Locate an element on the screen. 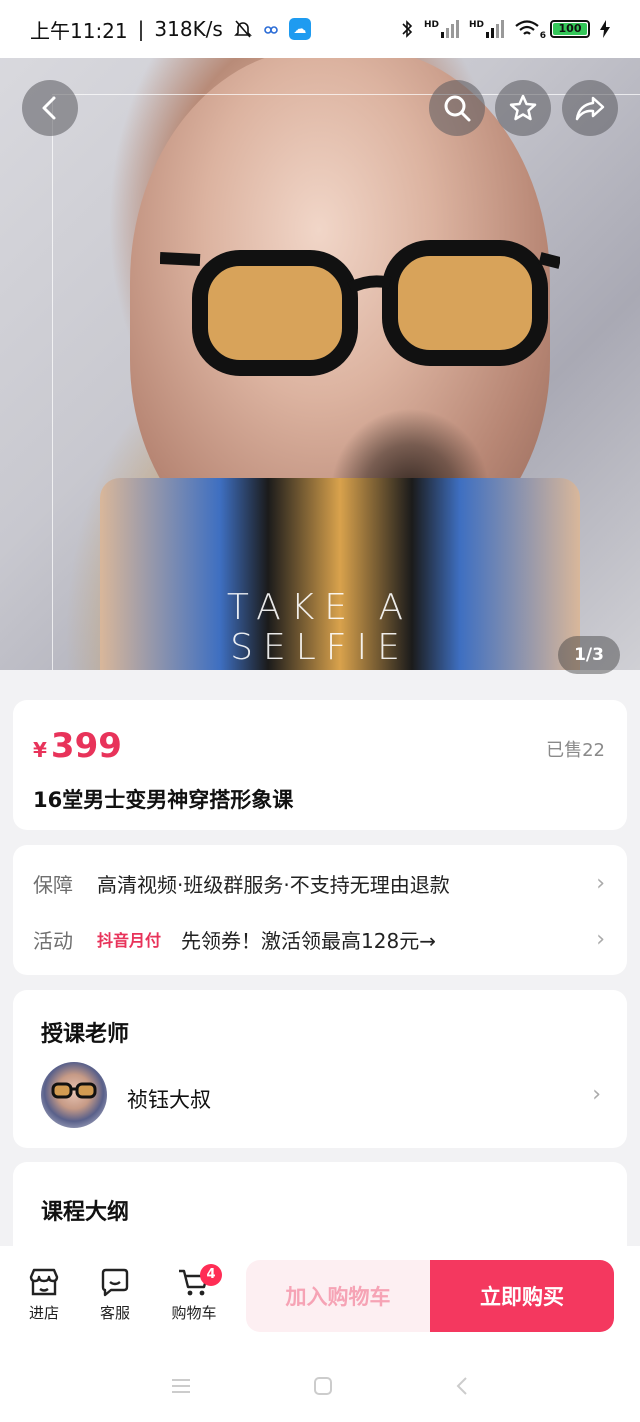  hero-caption-line2: SELFIE is located at coordinates (320, 647).